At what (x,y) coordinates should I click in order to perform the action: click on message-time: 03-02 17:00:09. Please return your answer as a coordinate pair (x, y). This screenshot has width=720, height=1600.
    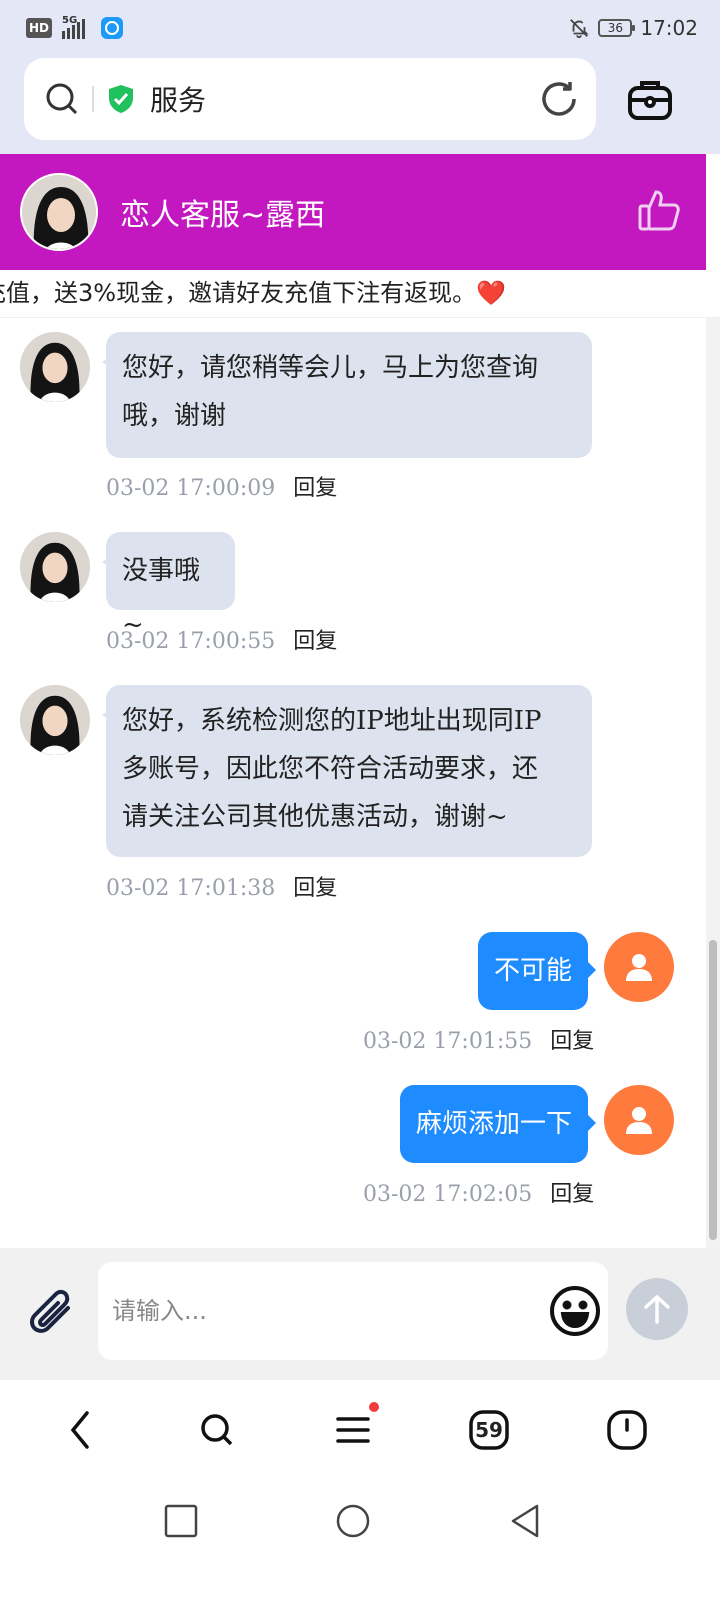
    Looking at the image, I should click on (191, 488).